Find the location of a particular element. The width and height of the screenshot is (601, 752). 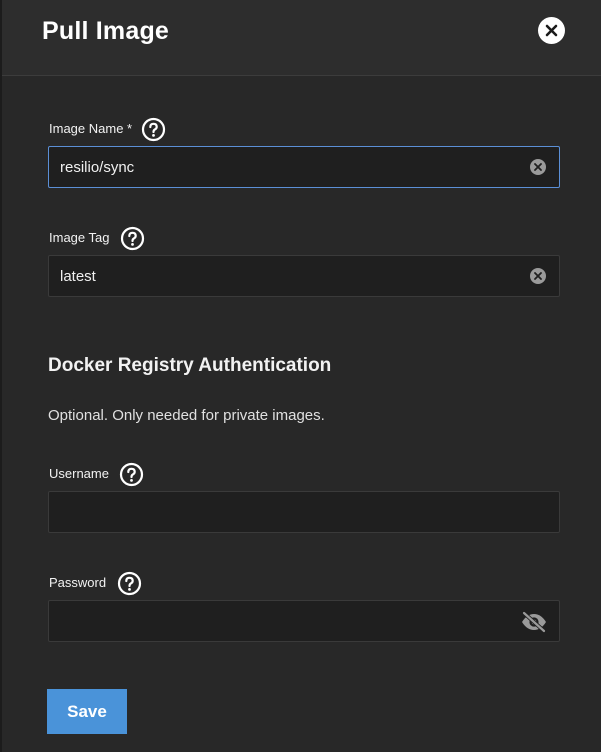

eye-off-icon is located at coordinates (534, 622).